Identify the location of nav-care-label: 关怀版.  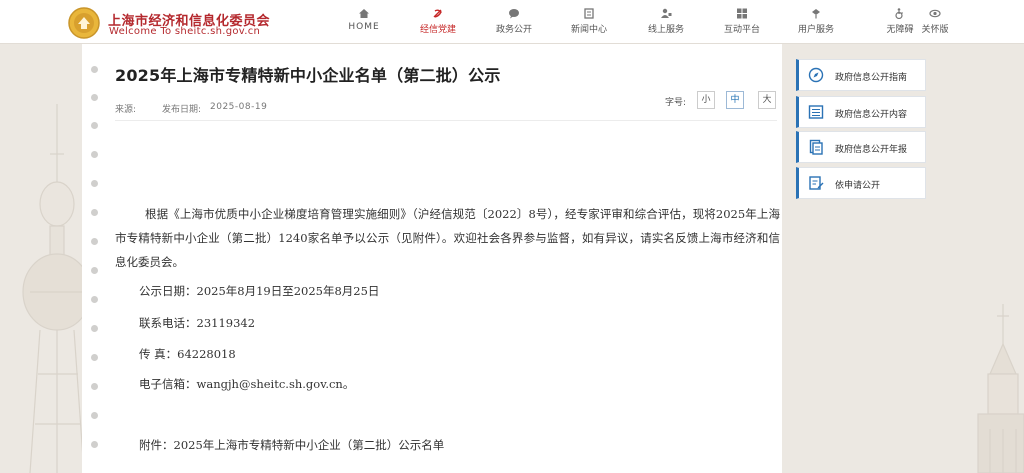
(935, 30).